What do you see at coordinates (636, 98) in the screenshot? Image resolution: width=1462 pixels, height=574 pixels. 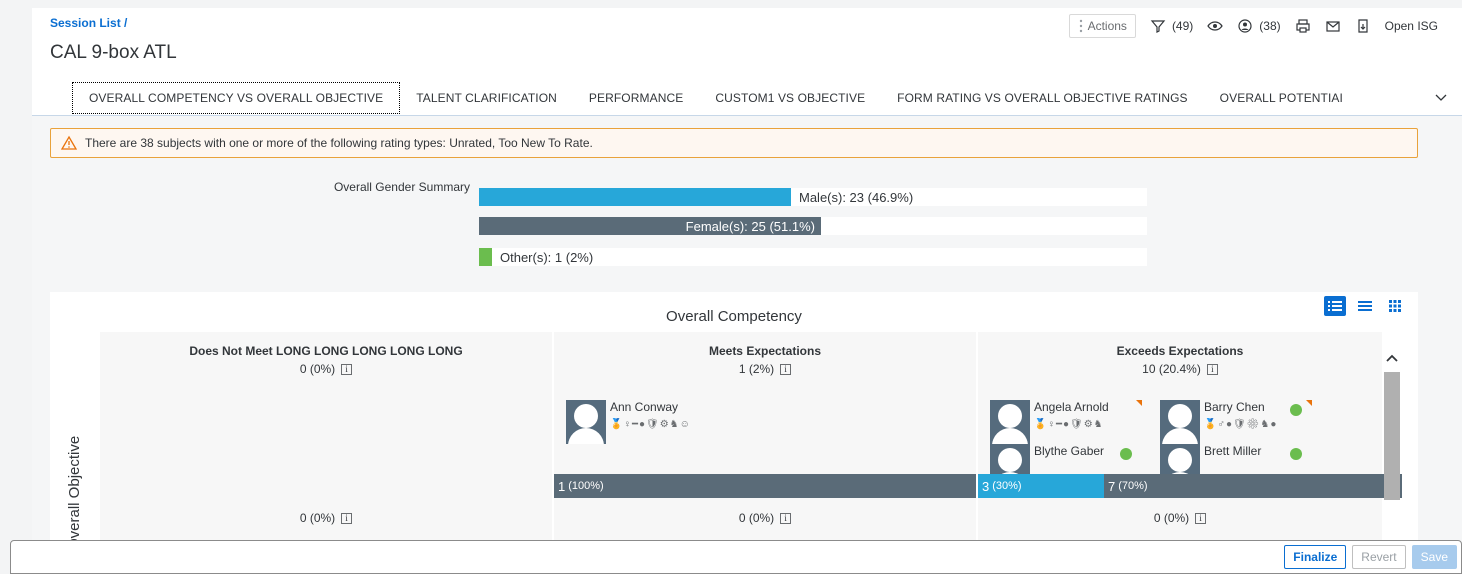 I see `tab-performance: PERFORMANCE` at bounding box center [636, 98].